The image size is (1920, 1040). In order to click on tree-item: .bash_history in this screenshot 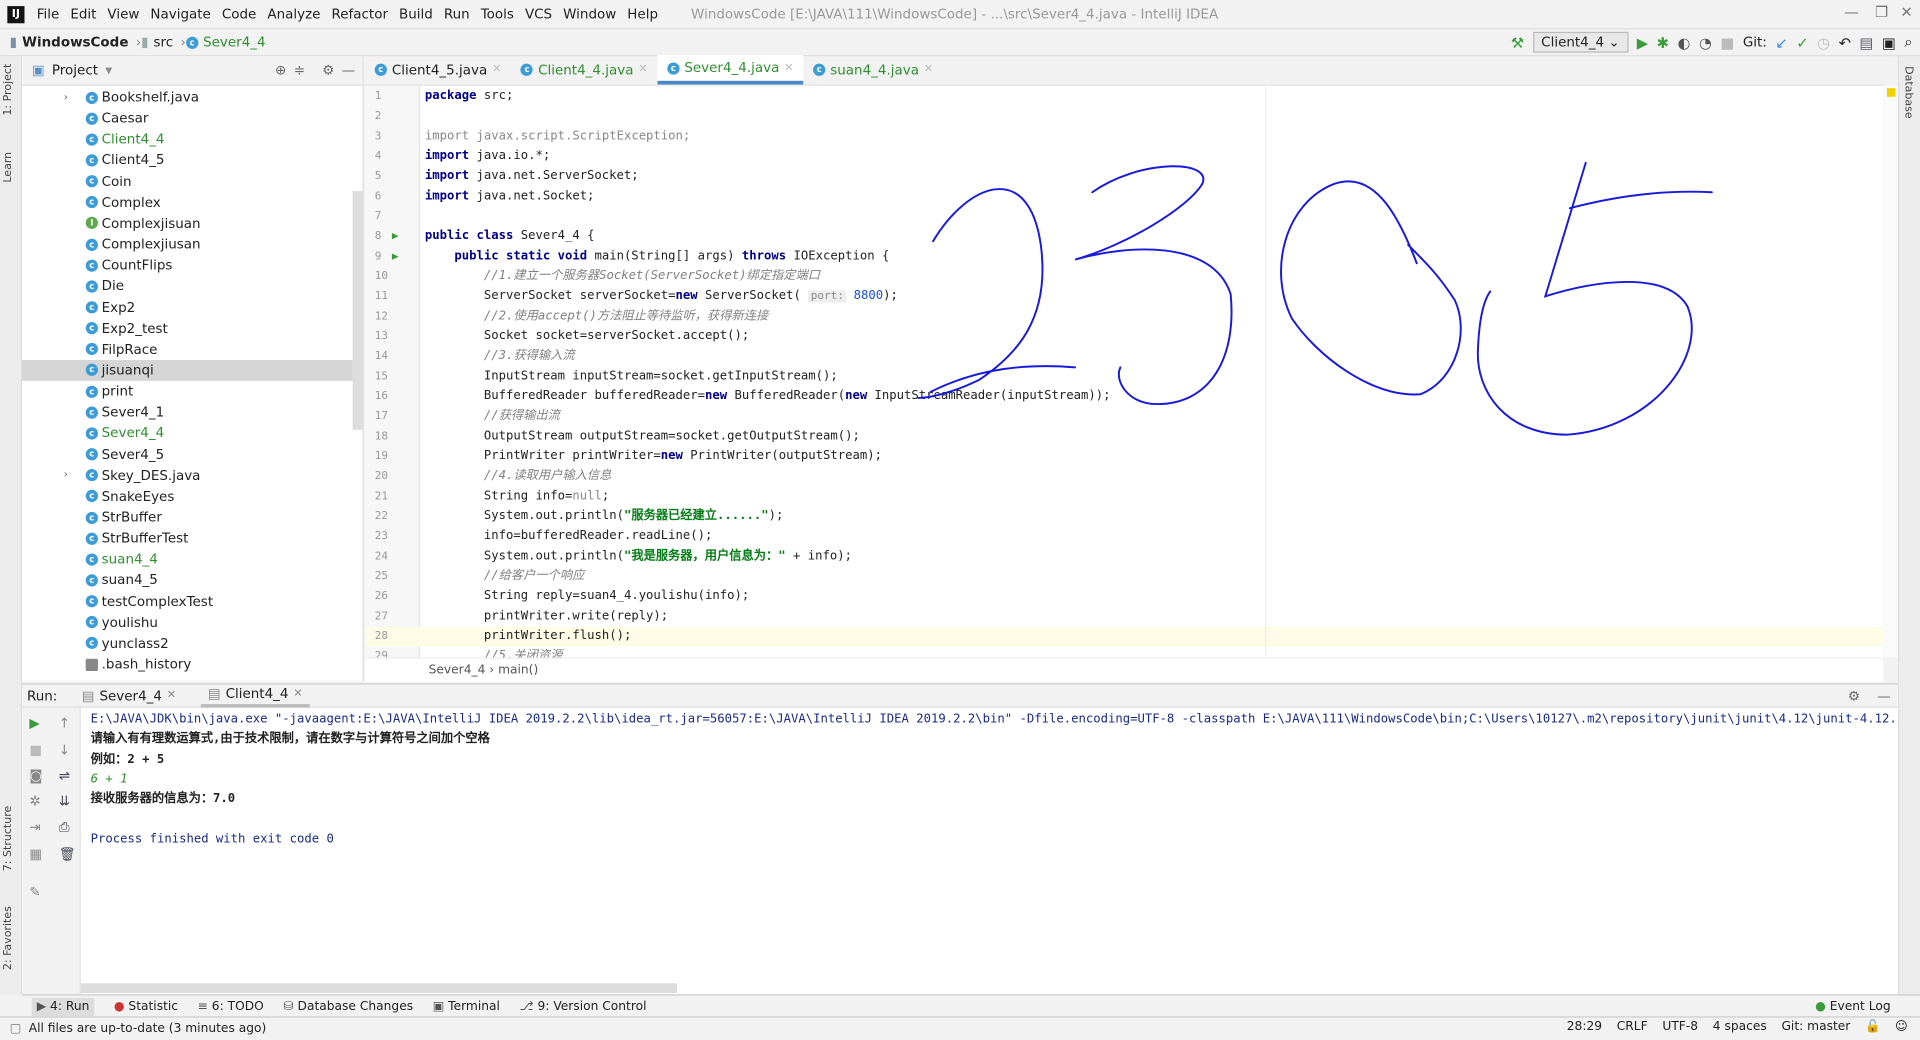, I will do `click(187, 664)`.